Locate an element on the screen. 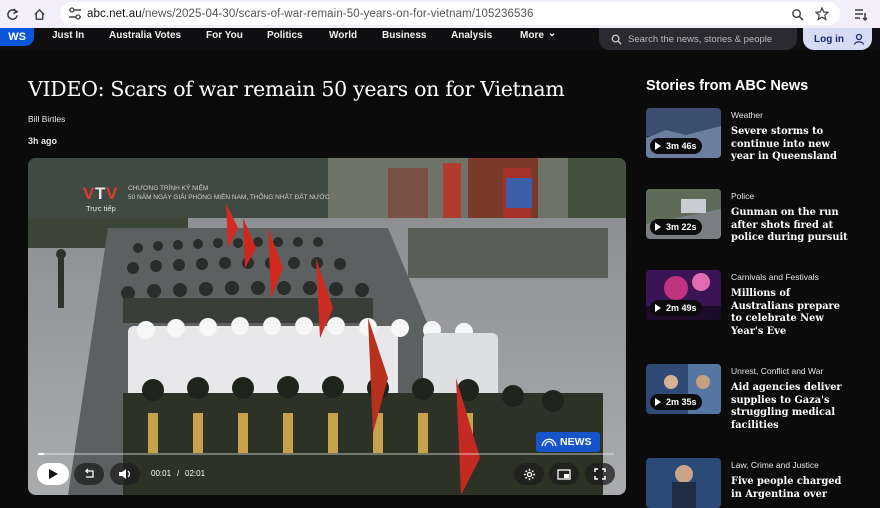 The height and width of the screenshot is (508, 880). story-duration-text: 3m 22s is located at coordinates (681, 227).